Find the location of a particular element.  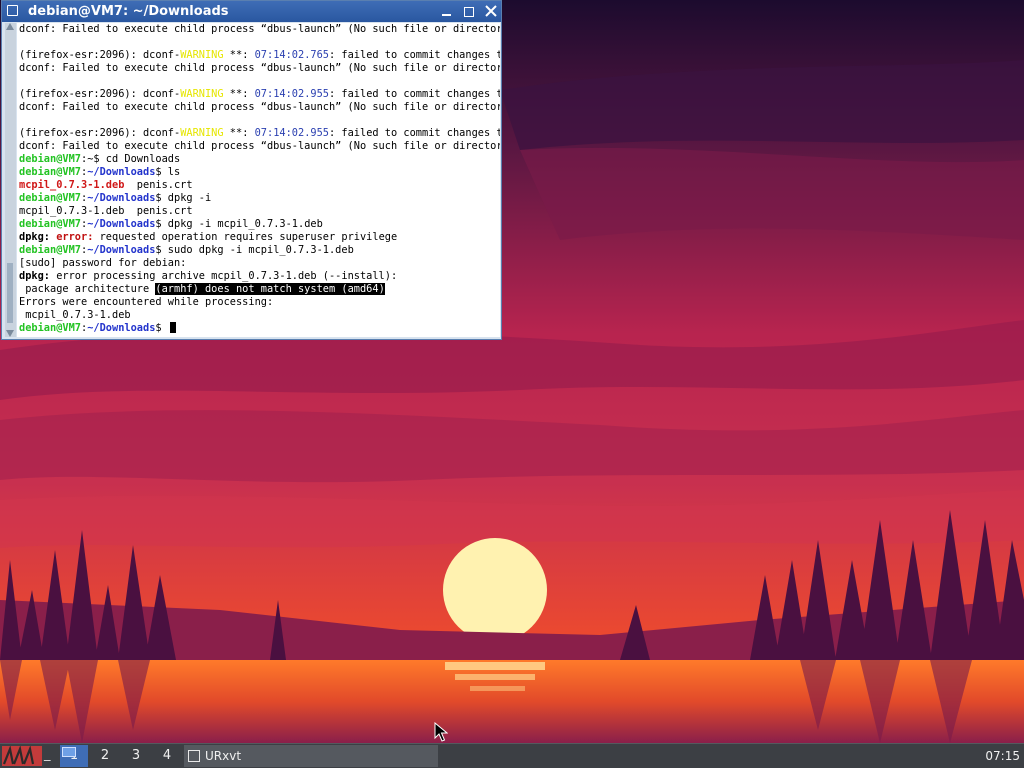

terminal-text: error: is located at coordinates (75, 237).